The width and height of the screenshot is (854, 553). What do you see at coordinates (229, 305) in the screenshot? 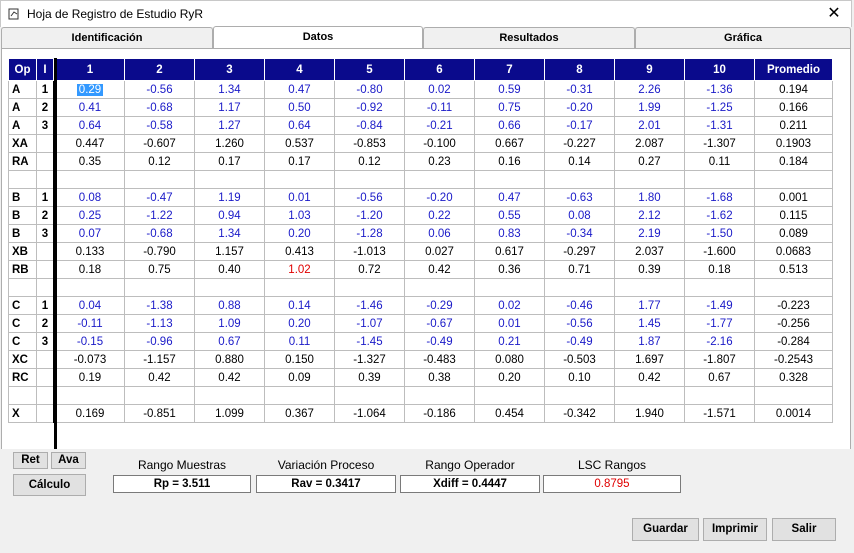
I see `value-cell: 0.88` at bounding box center [229, 305].